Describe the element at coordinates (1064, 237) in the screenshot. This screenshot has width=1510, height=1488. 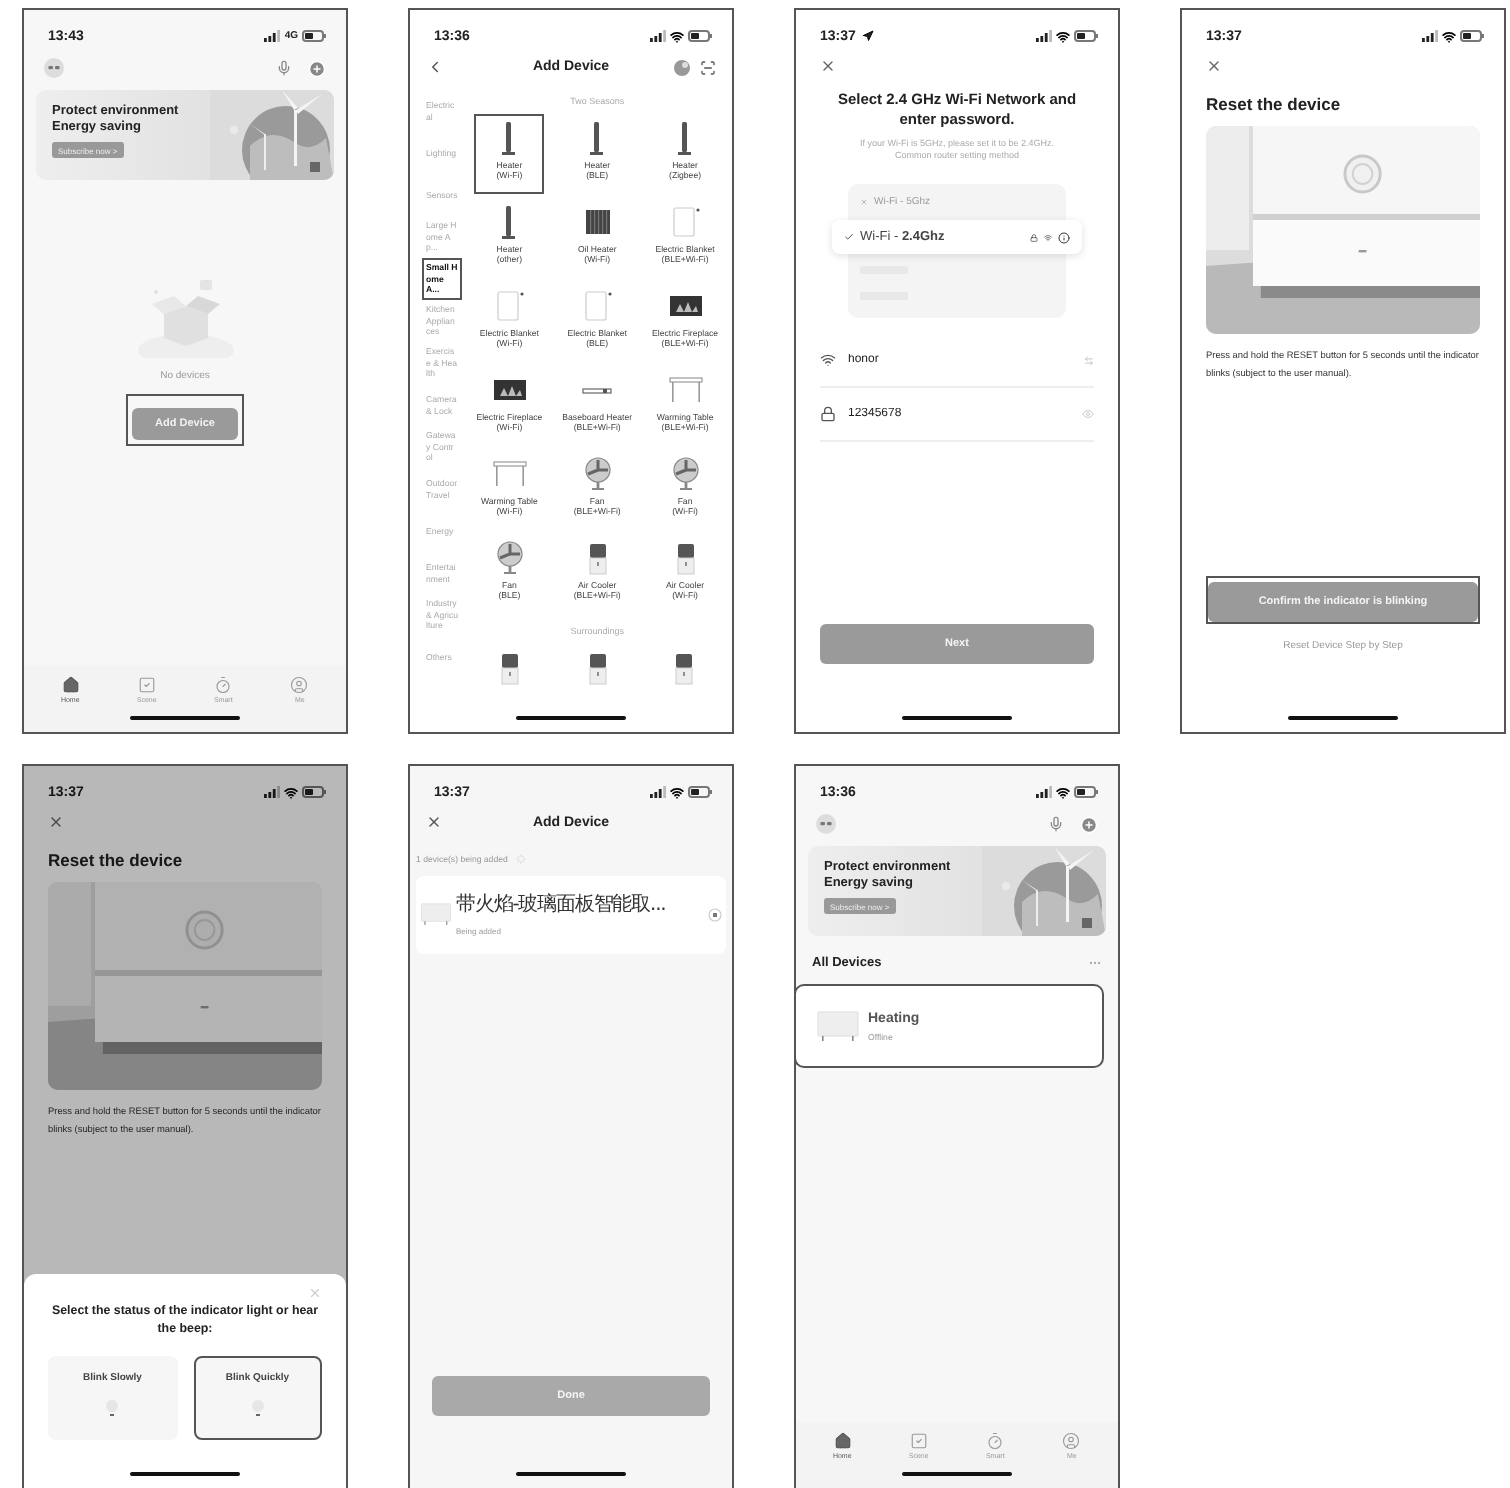
I see `info-icon` at that location.